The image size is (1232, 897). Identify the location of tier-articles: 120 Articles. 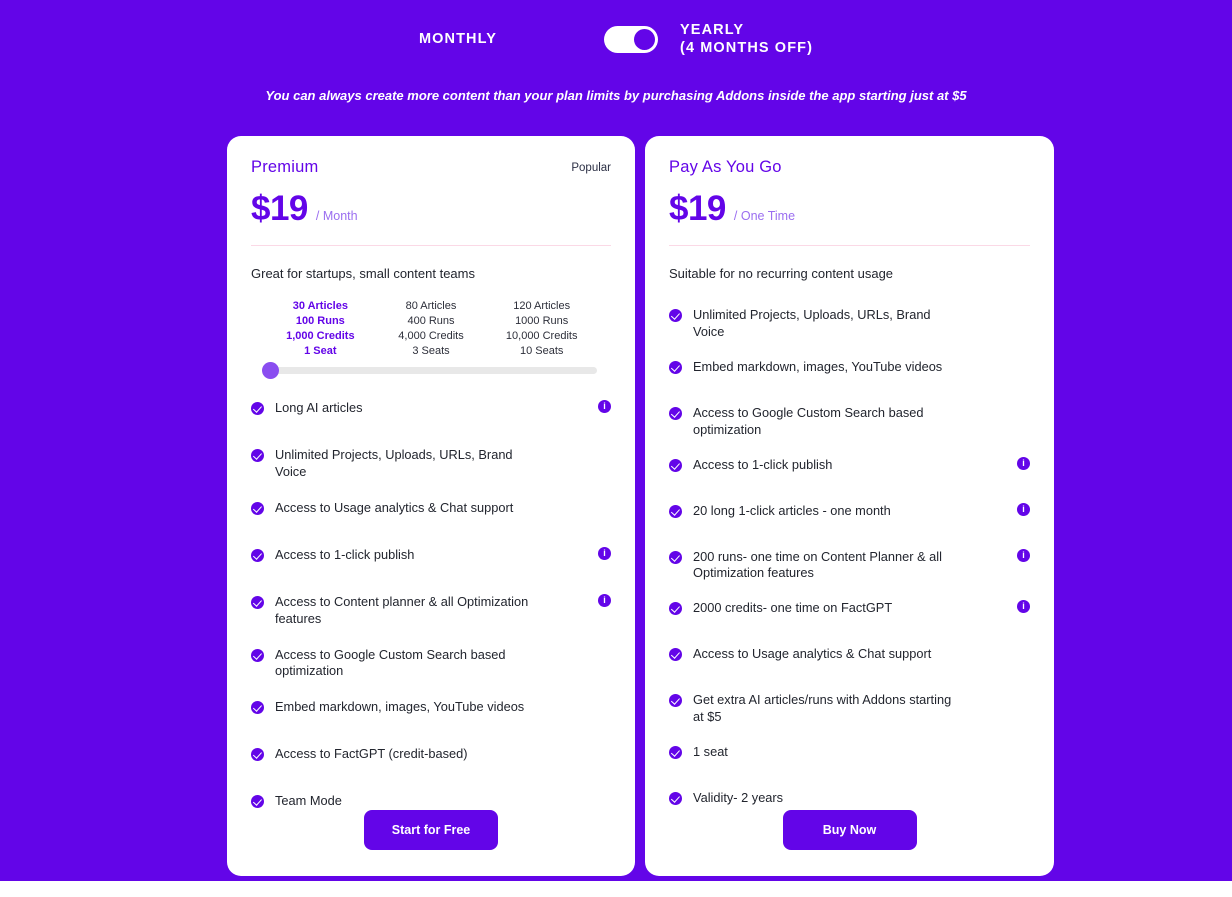
(542, 306).